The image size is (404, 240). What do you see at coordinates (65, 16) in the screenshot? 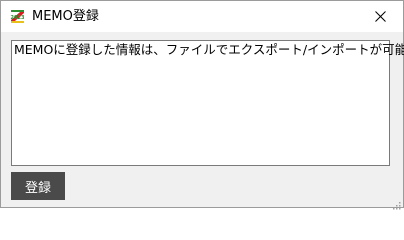
I see `window-title: MEMO登録` at bounding box center [65, 16].